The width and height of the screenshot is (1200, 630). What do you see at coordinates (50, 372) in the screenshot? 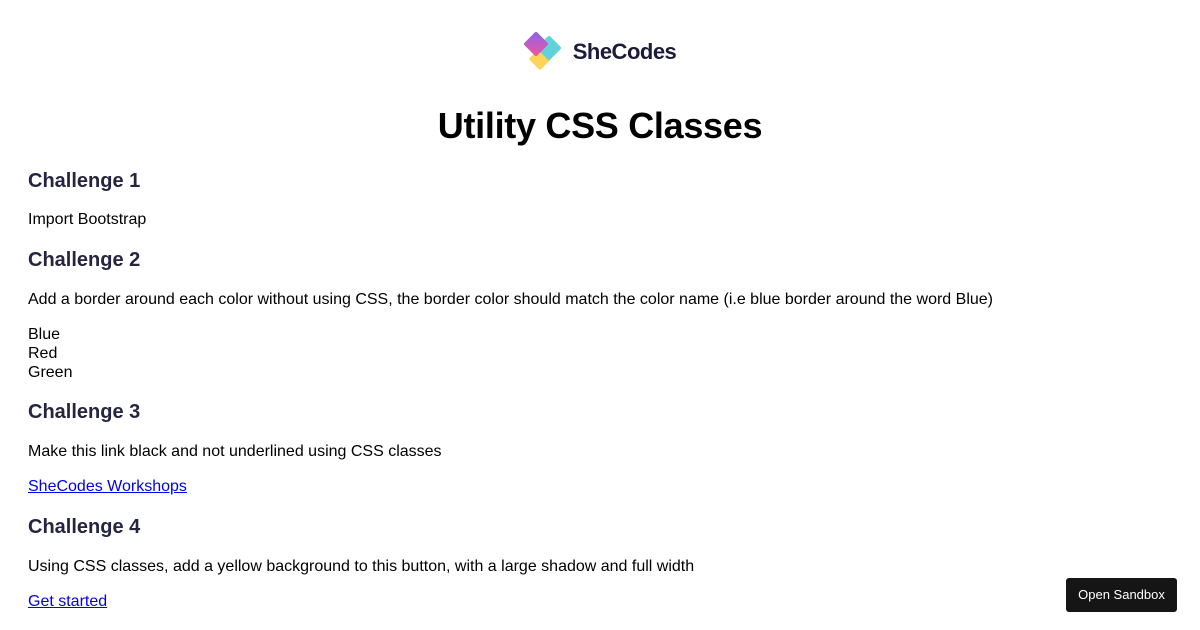
I see `color-green: Green` at bounding box center [50, 372].